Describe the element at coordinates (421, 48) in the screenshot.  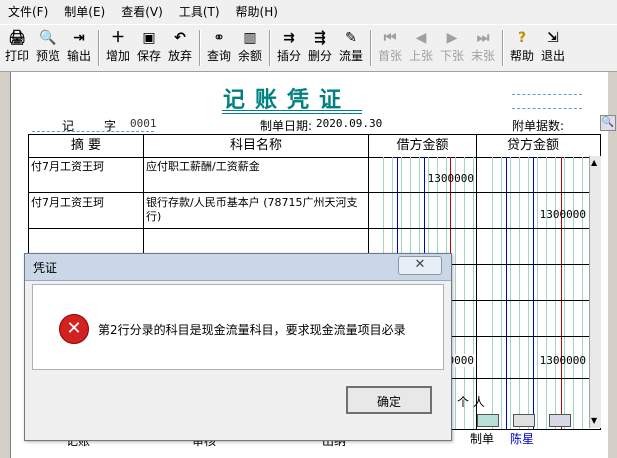
I see `prev-button: ◀ 上张` at that location.